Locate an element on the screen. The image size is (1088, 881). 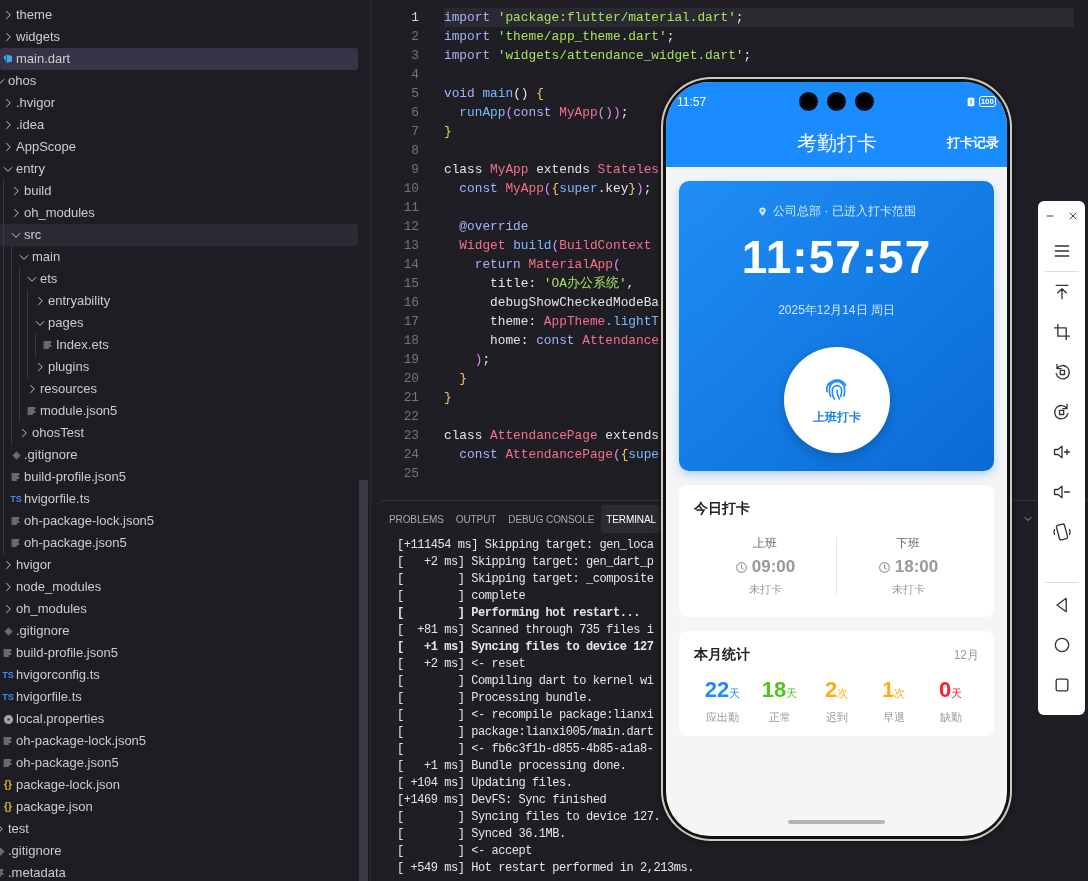
line-number: 1 is located at coordinates (414, 17).